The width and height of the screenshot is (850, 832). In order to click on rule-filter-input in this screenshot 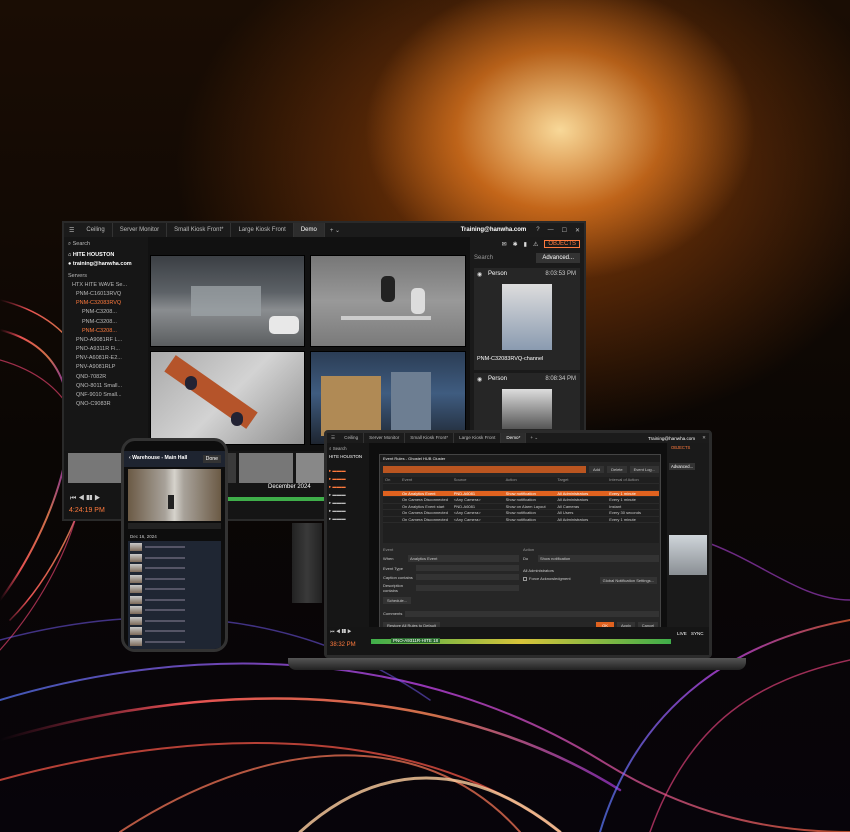, I will do `click(484, 469)`.